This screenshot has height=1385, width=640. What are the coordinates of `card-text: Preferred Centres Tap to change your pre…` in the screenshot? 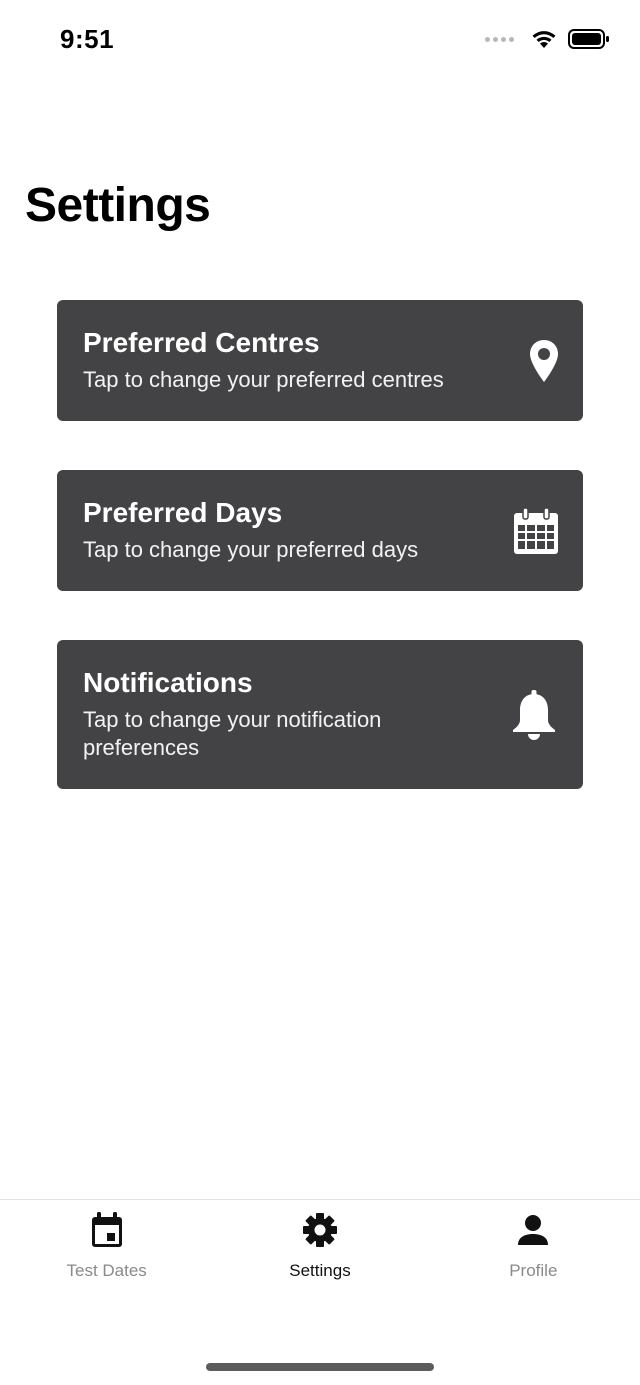 It's located at (283, 360).